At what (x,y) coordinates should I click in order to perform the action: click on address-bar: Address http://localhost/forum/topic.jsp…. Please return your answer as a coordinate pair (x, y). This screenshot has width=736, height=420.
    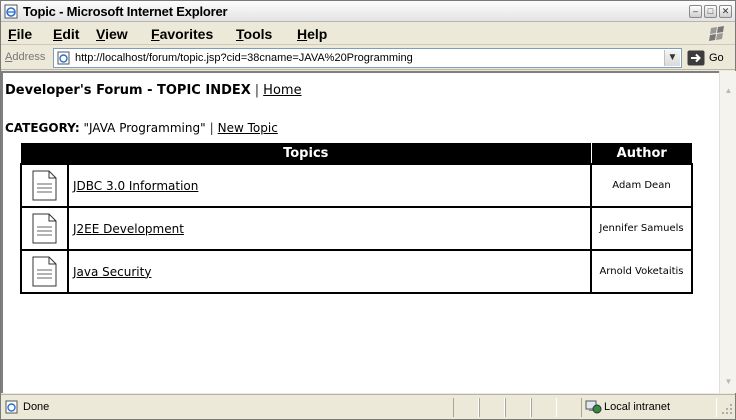
    Looking at the image, I should click on (368, 58).